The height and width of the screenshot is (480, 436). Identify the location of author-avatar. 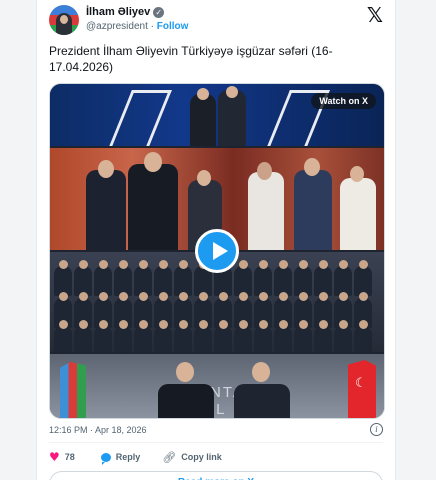
(64, 20).